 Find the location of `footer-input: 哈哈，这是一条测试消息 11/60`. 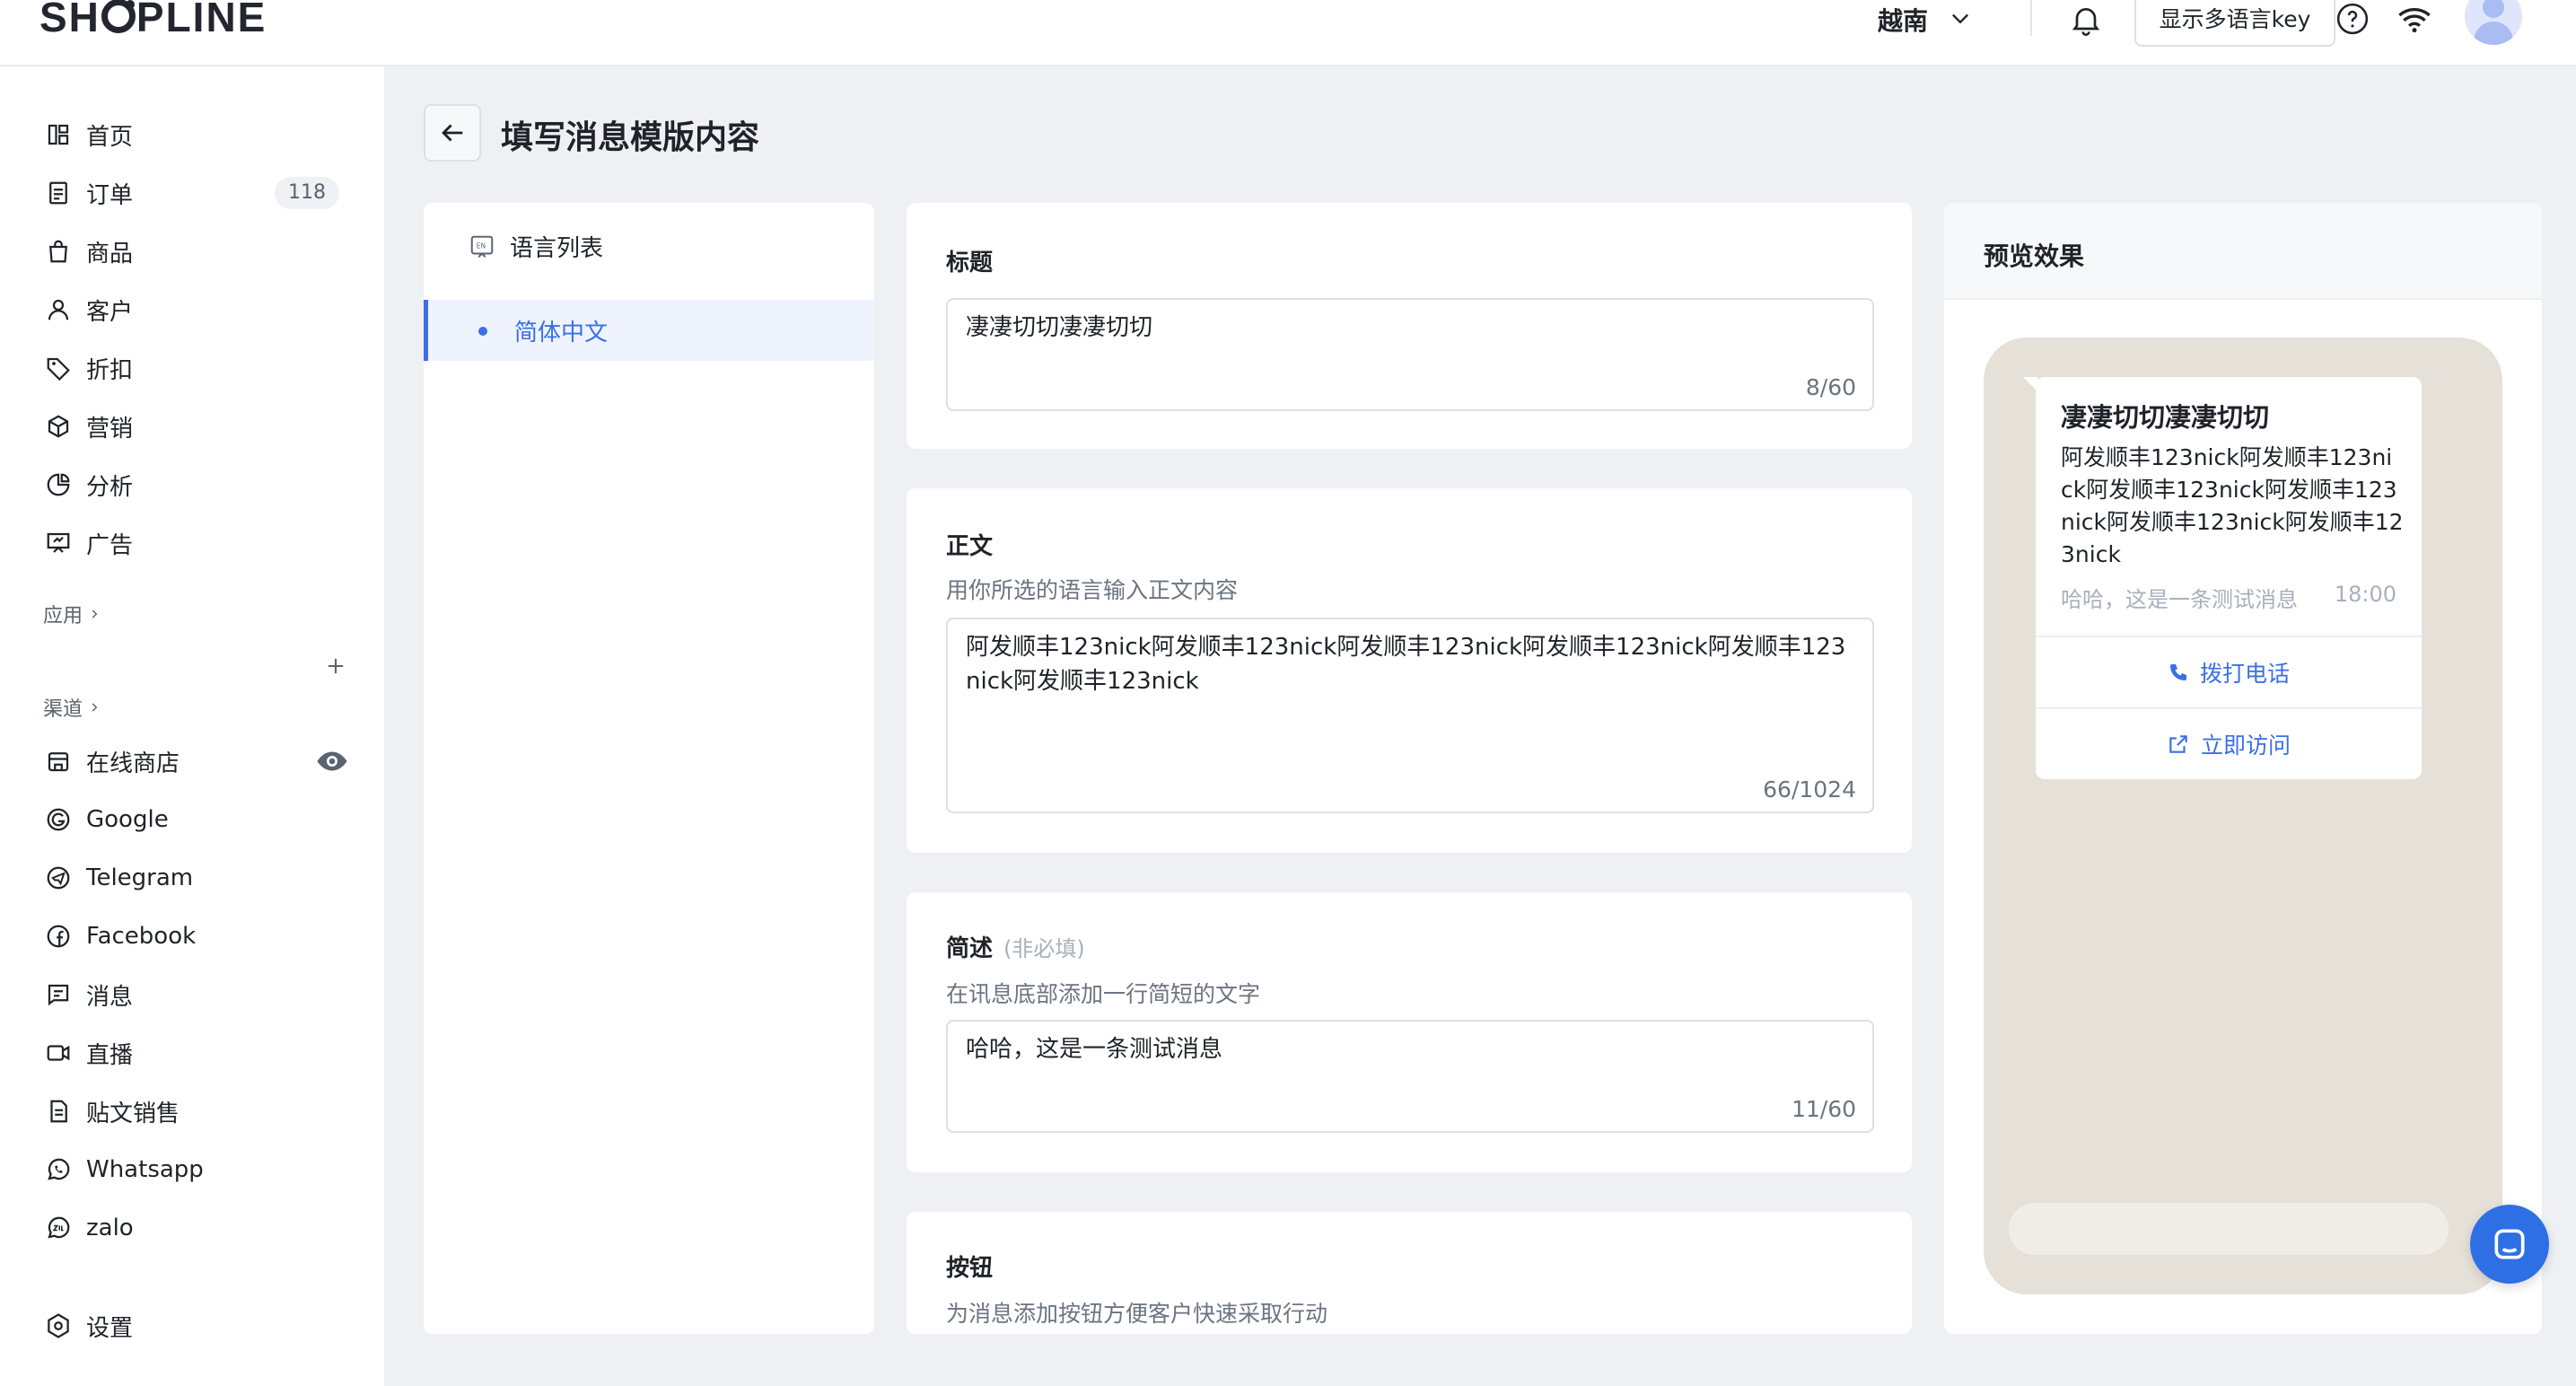

footer-input: 哈哈，这是一条测试消息 11/60 is located at coordinates (1410, 1076).